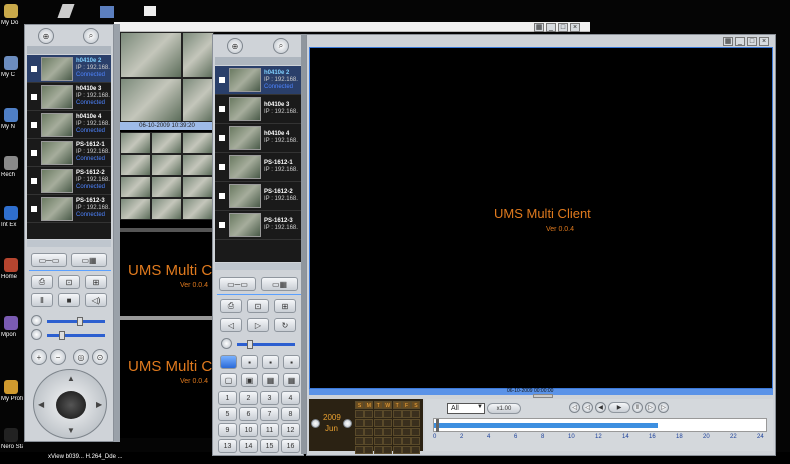 Image resolution: width=790 pixels, height=464 pixels. Describe the element at coordinates (231, 325) in the screenshot. I see `backward-icon: ◁` at that location.